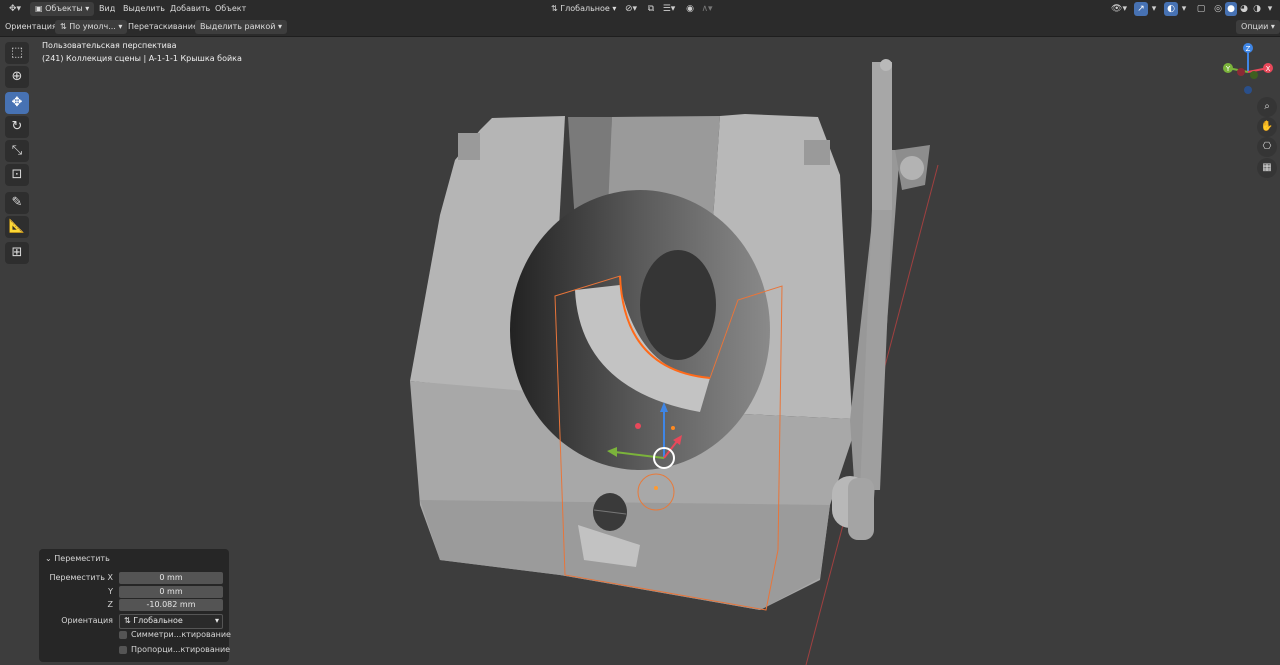  Describe the element at coordinates (1268, 69) in the screenshot. I see `gizmo-x-label: X` at that location.